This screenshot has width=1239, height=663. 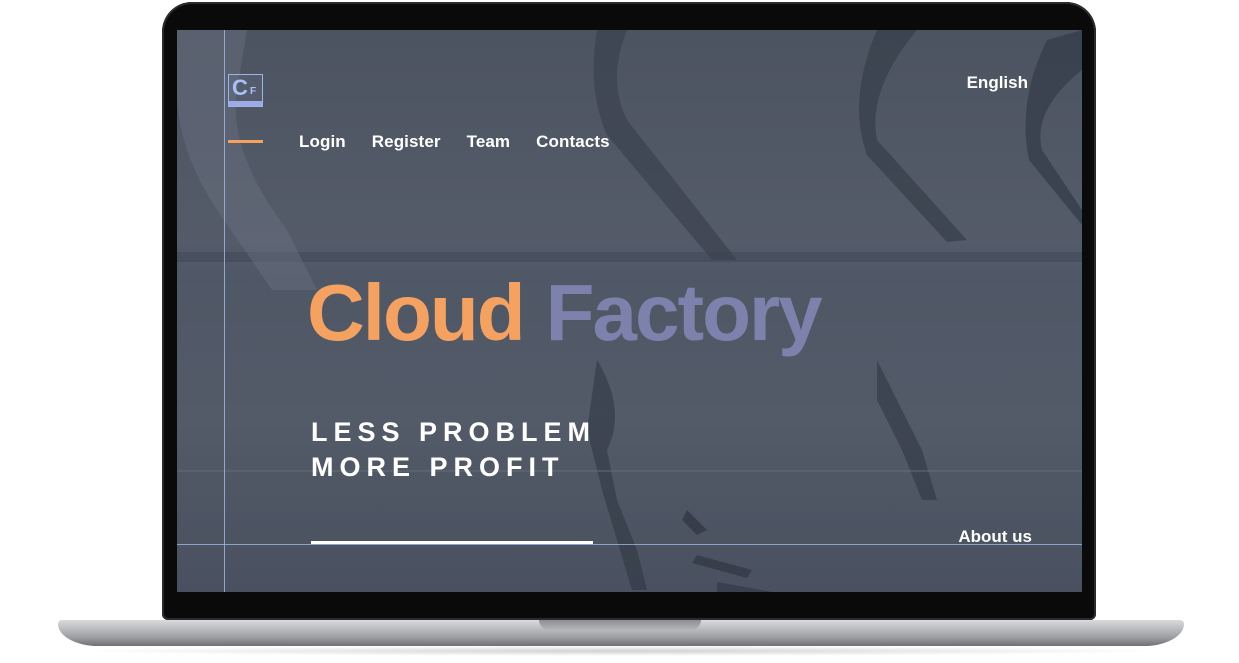 What do you see at coordinates (406, 142) in the screenshot?
I see `nav-register-link: Register` at bounding box center [406, 142].